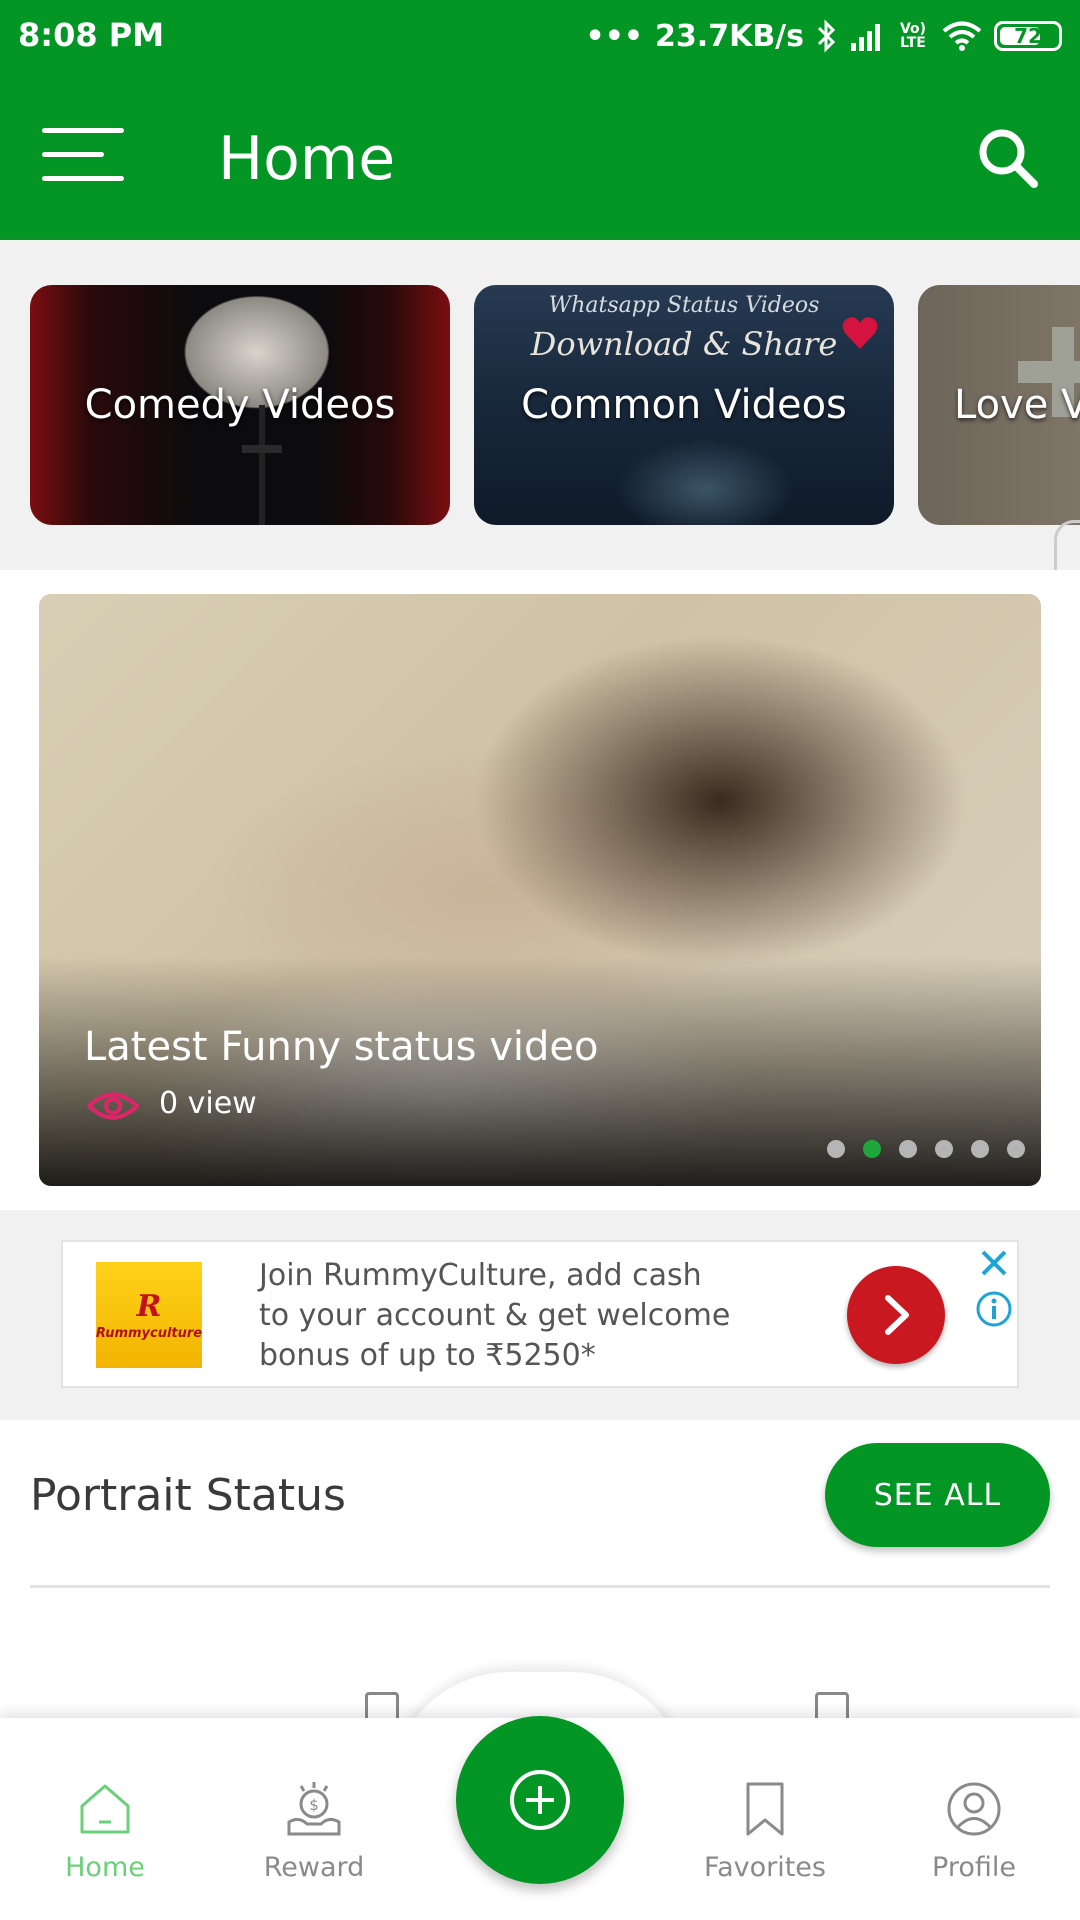  I want to click on nav-reward: $ Reward, so click(314, 1840).